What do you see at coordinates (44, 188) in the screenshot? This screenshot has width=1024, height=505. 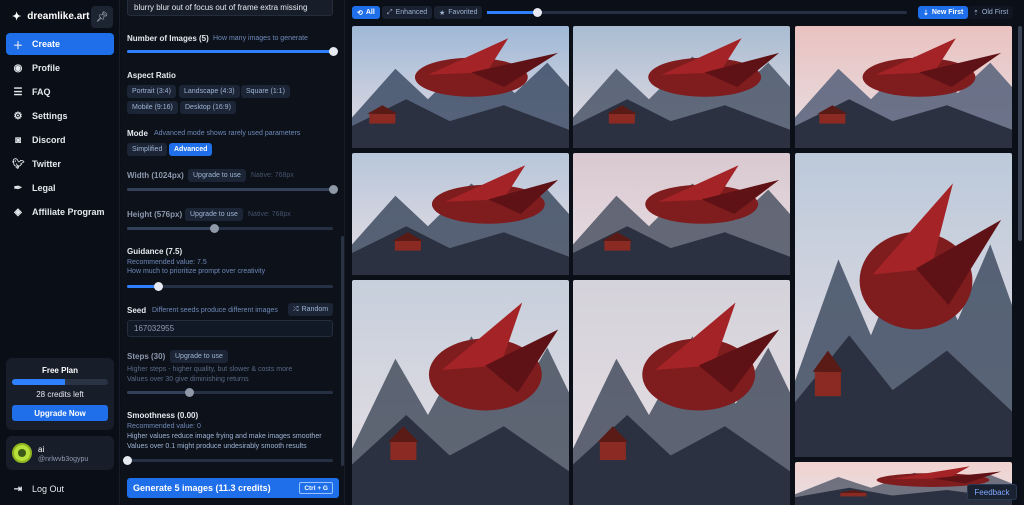 I see `sidebar-item-label: Legal` at bounding box center [44, 188].